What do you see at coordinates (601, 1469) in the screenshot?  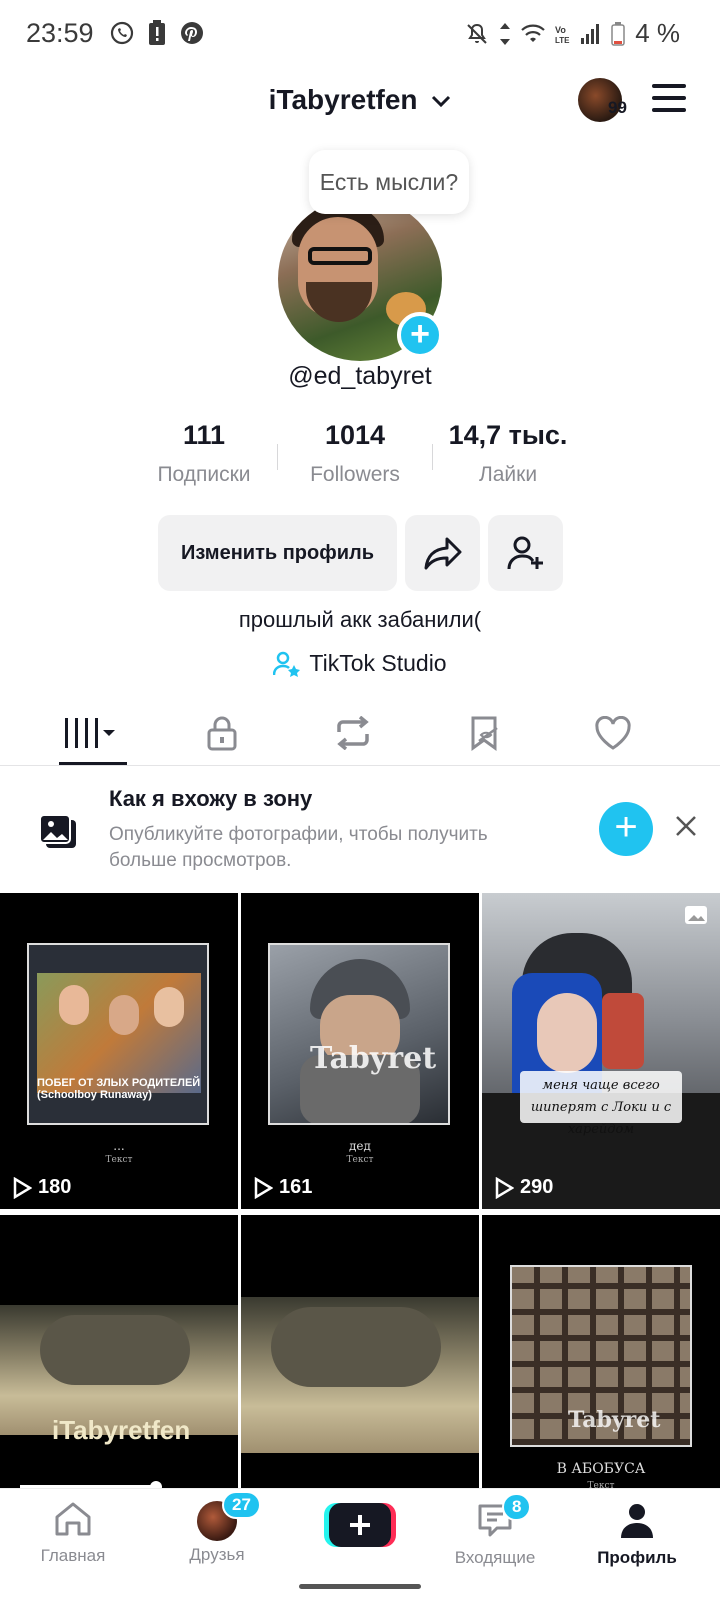 I see `video-caption: В АБОБУСА` at bounding box center [601, 1469].